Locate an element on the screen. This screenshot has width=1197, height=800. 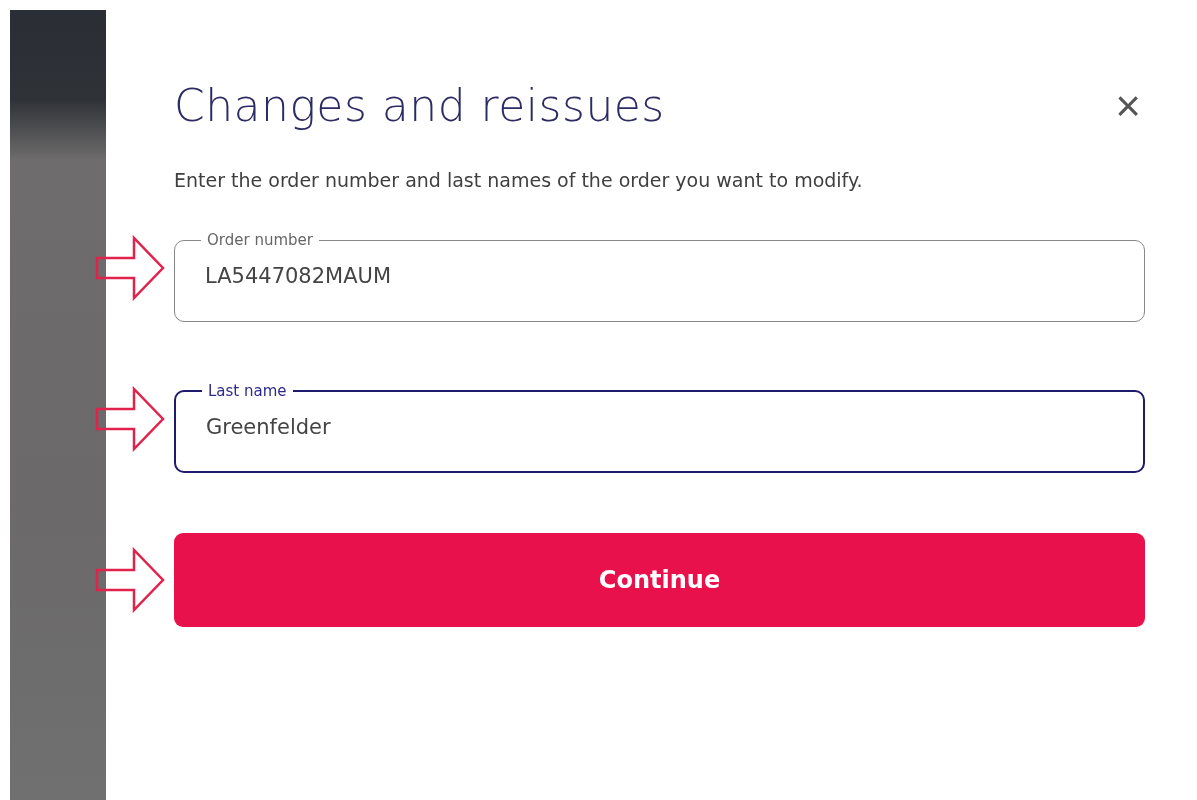
input-field: Last name Greenfelder is located at coordinates (659, 427).